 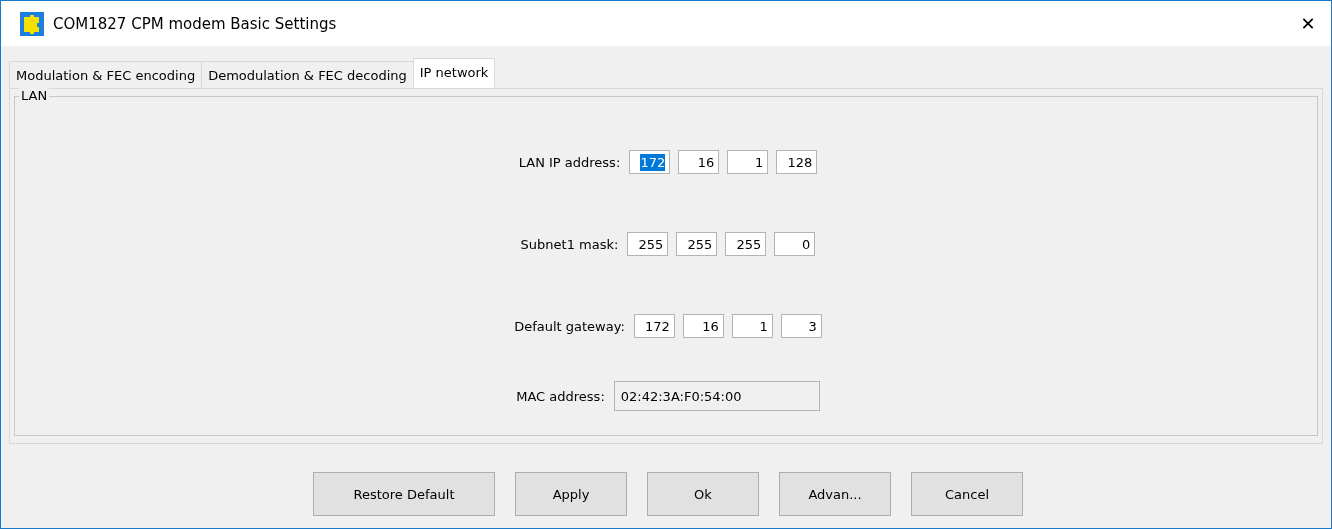 I want to click on window-title: COM1827 CPM modem Basic Settings, so click(x=195, y=23).